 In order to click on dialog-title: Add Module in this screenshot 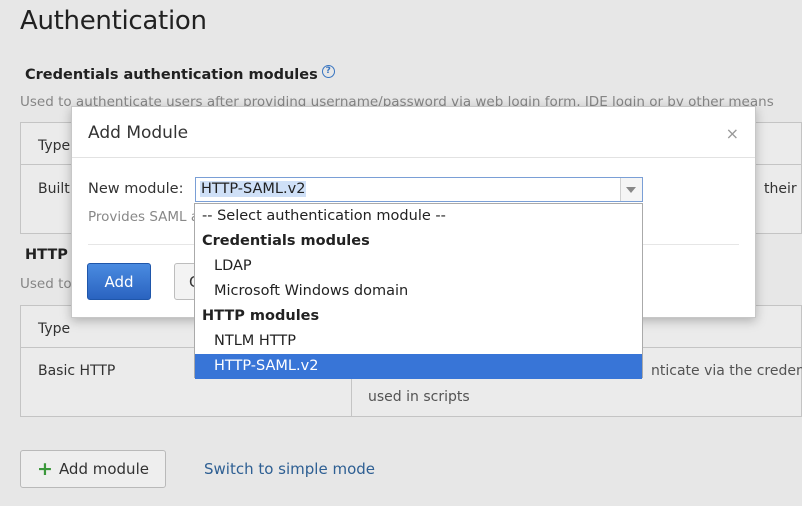, I will do `click(138, 133)`.